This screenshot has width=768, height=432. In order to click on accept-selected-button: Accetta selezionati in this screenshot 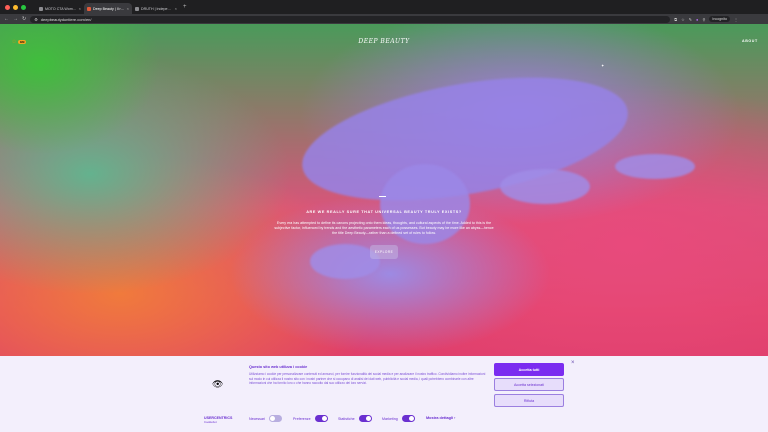, I will do `click(529, 384)`.